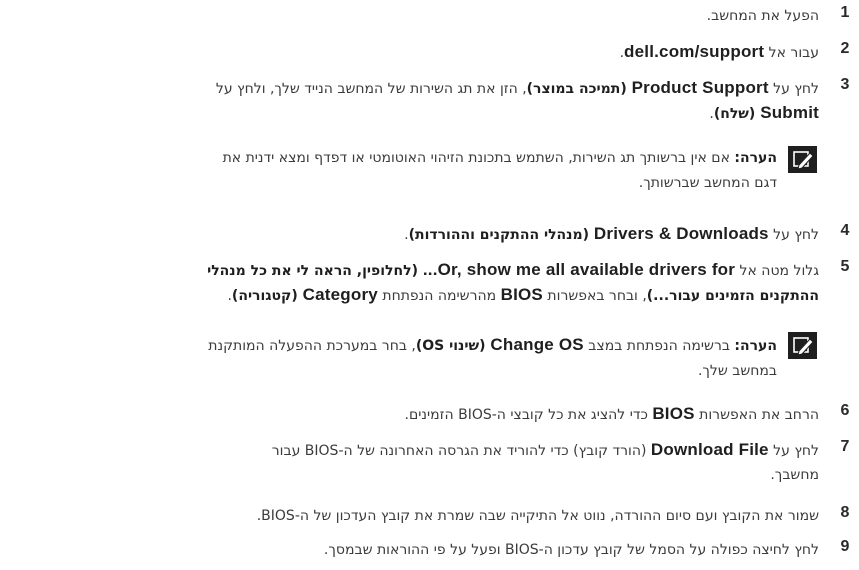 This screenshot has width=859, height=570. I want to click on product-support-label: Product Support, so click(700, 87).